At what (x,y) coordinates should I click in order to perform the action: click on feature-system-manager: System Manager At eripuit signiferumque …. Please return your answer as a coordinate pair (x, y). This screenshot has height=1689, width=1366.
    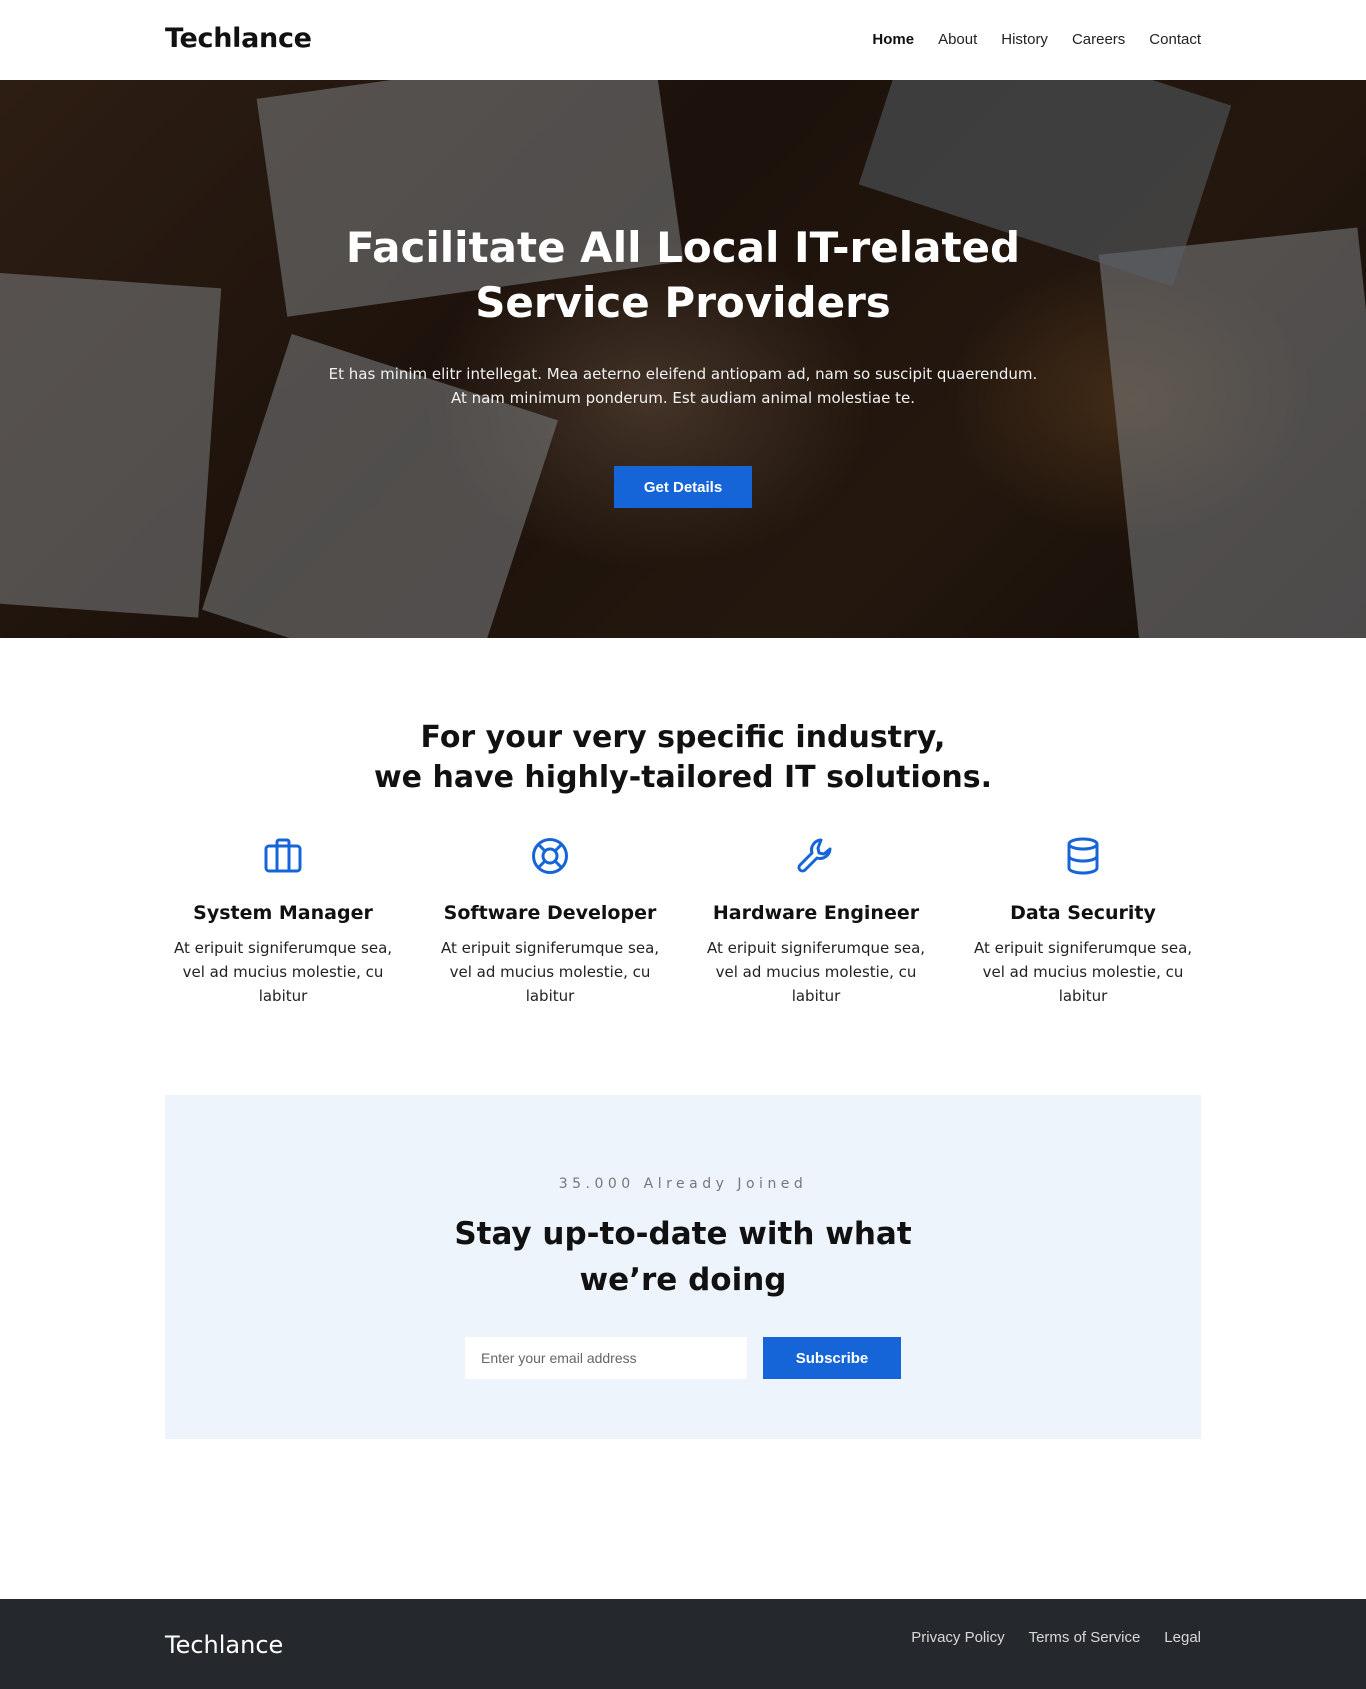
    Looking at the image, I should click on (283, 922).